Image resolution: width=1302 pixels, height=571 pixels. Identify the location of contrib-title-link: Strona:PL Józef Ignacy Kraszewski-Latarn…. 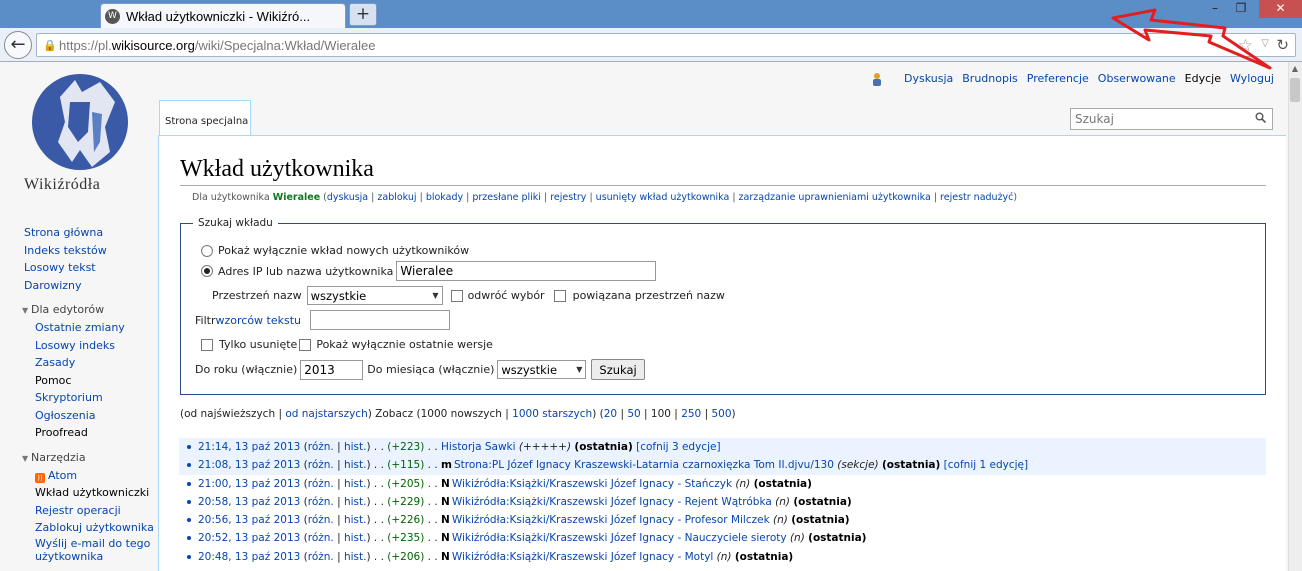
(644, 465).